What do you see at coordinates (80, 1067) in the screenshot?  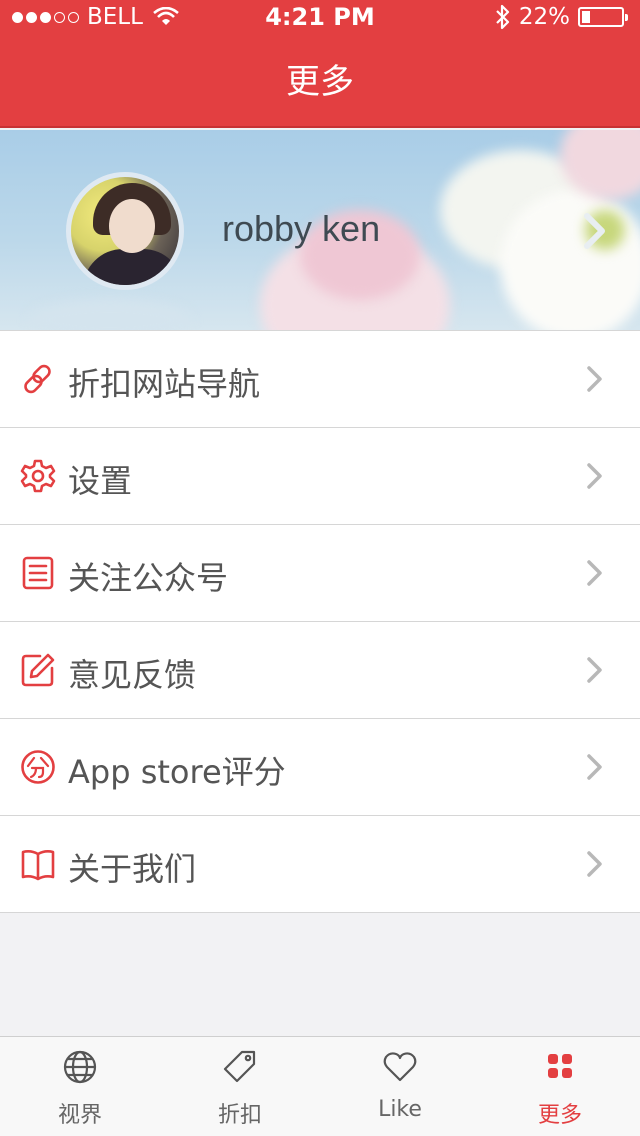 I see `globe-icon` at bounding box center [80, 1067].